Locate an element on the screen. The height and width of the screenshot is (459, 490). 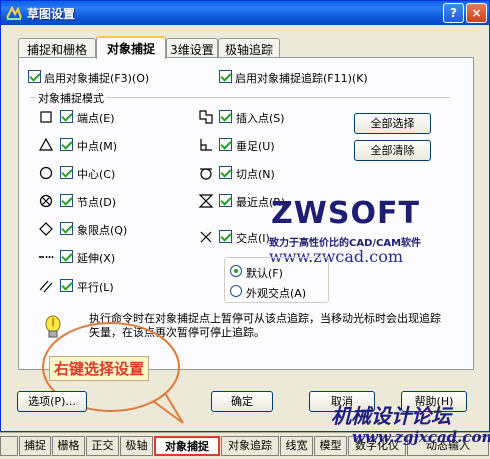
perpendicular-label: 垂足(U) is located at coordinates (255, 146).